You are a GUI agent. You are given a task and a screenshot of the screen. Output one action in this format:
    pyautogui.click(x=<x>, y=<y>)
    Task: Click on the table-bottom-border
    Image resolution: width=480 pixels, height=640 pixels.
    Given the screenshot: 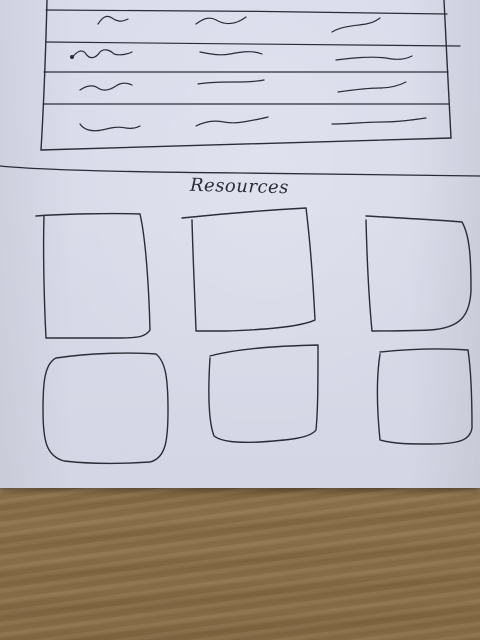 What is the action you would take?
    pyautogui.click(x=246, y=144)
    